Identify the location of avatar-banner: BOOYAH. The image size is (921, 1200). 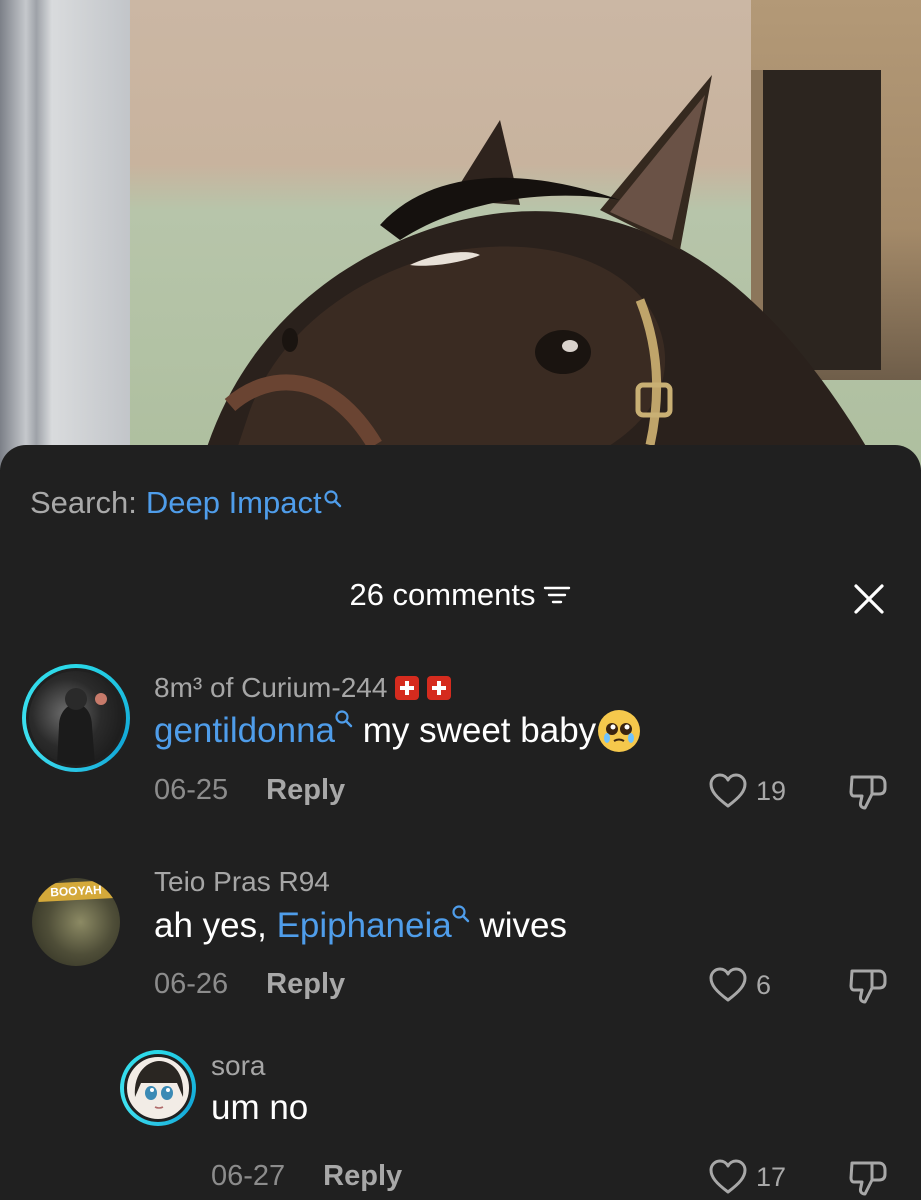
(76, 891).